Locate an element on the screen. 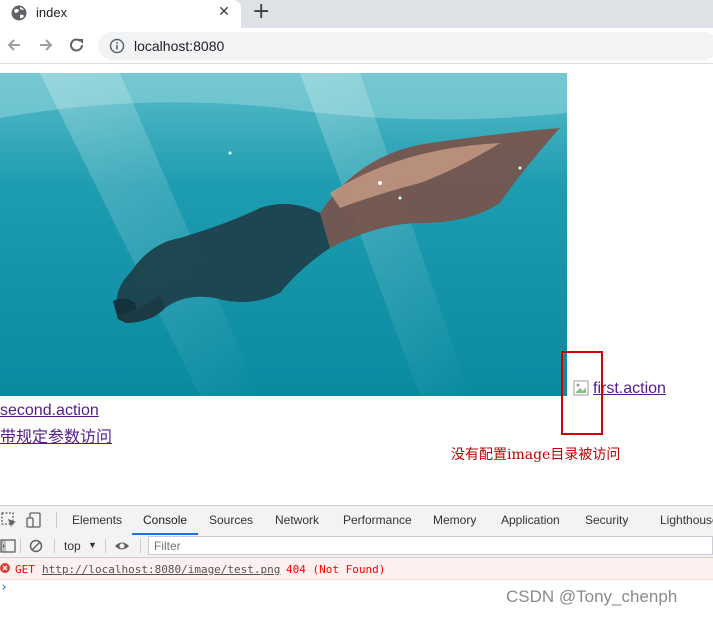 Image resolution: width=713 pixels, height=619 pixels. tab-performance: Performance is located at coordinates (377, 520).